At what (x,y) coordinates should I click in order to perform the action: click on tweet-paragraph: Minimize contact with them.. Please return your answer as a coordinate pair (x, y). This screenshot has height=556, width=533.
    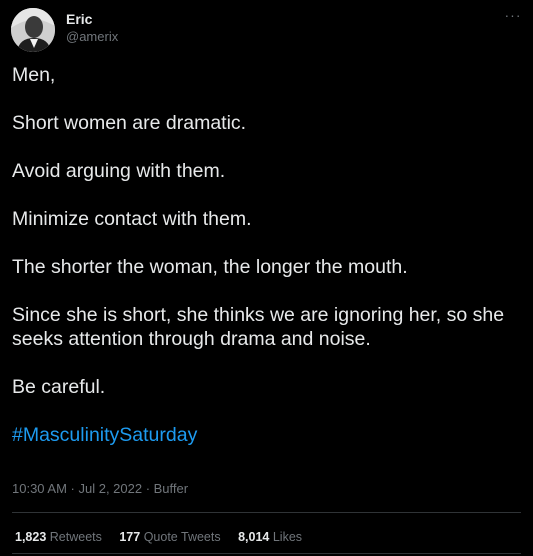
    Looking at the image, I should click on (132, 219).